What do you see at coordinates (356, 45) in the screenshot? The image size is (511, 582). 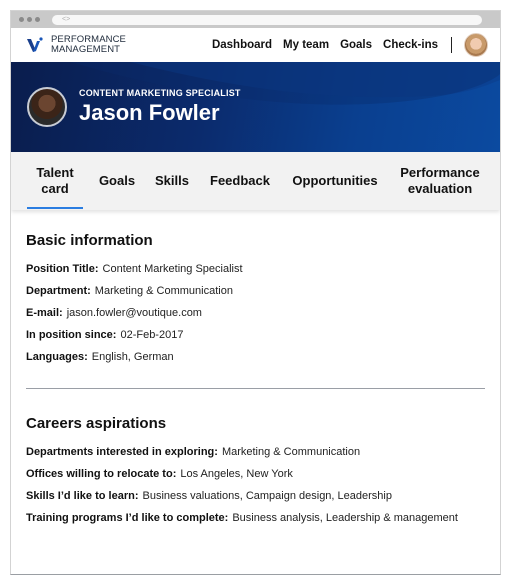 I see `nav-link-goals: Goals` at bounding box center [356, 45].